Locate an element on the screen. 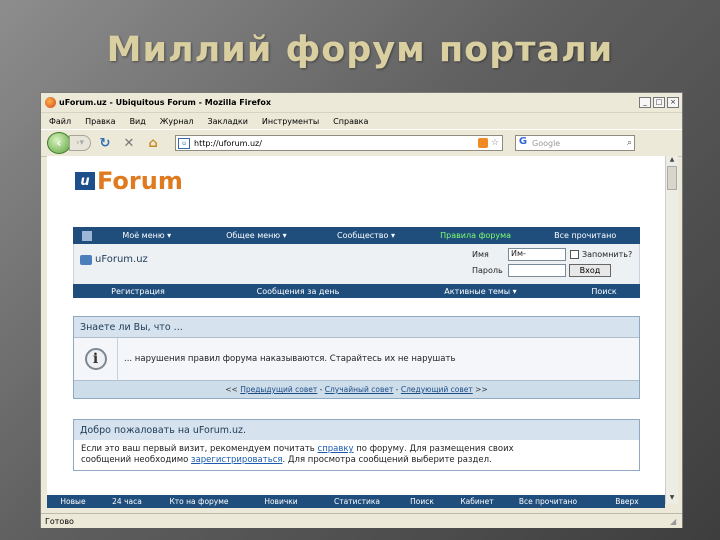 This screenshot has width=720, height=540. back-icon: ‹ is located at coordinates (59, 143).